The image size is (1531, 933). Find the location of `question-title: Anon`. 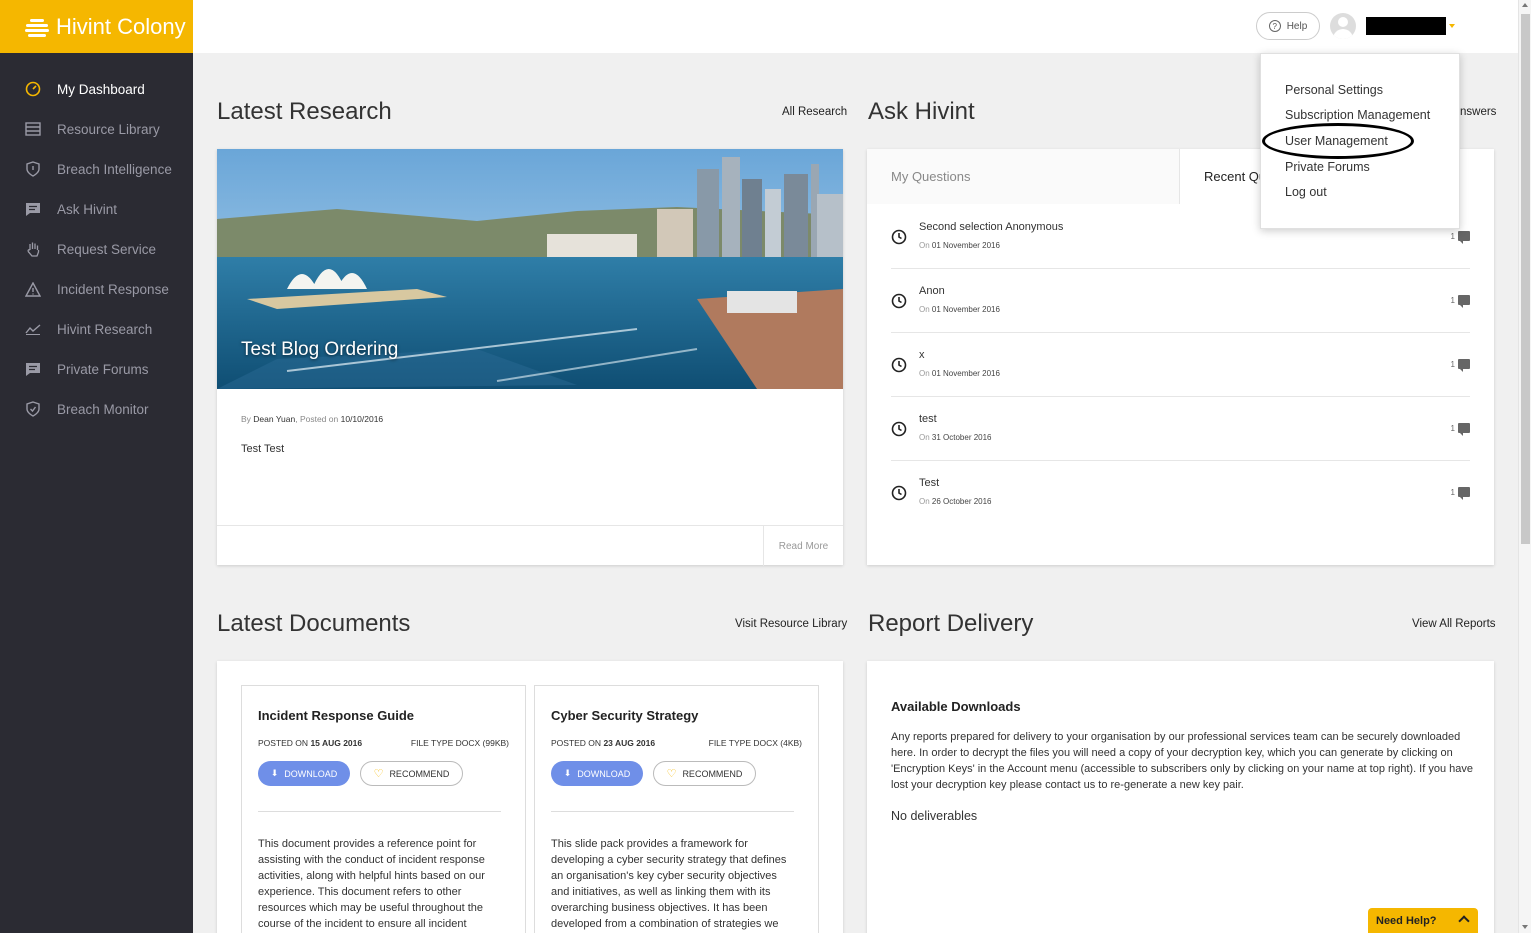

question-title: Anon is located at coordinates (932, 291).